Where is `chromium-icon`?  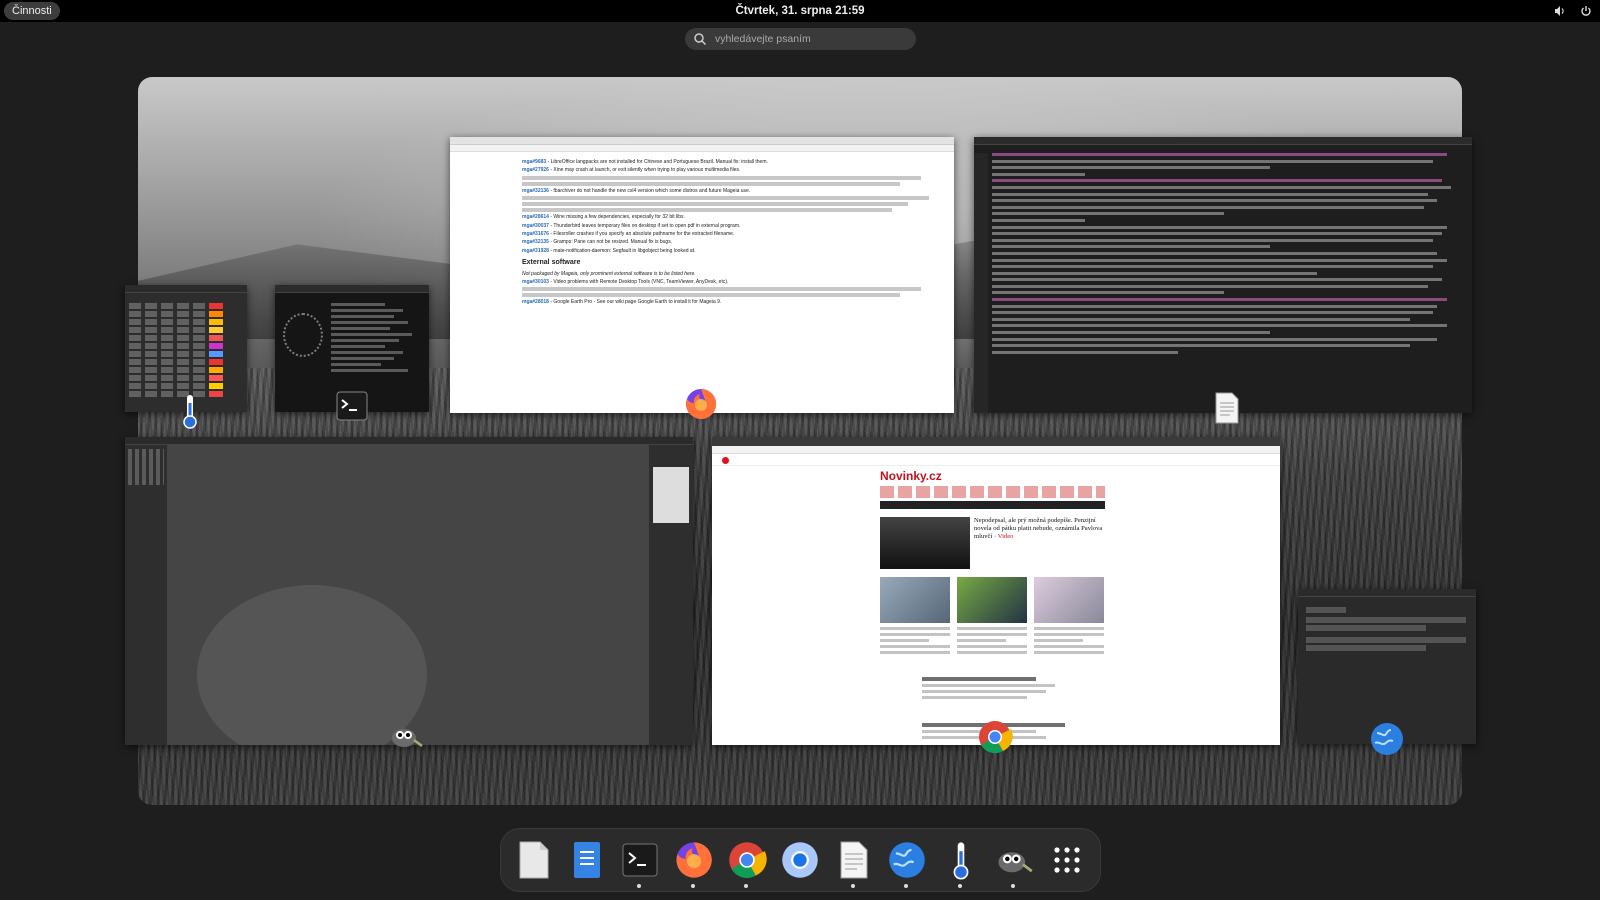
chromium-icon is located at coordinates (800, 860).